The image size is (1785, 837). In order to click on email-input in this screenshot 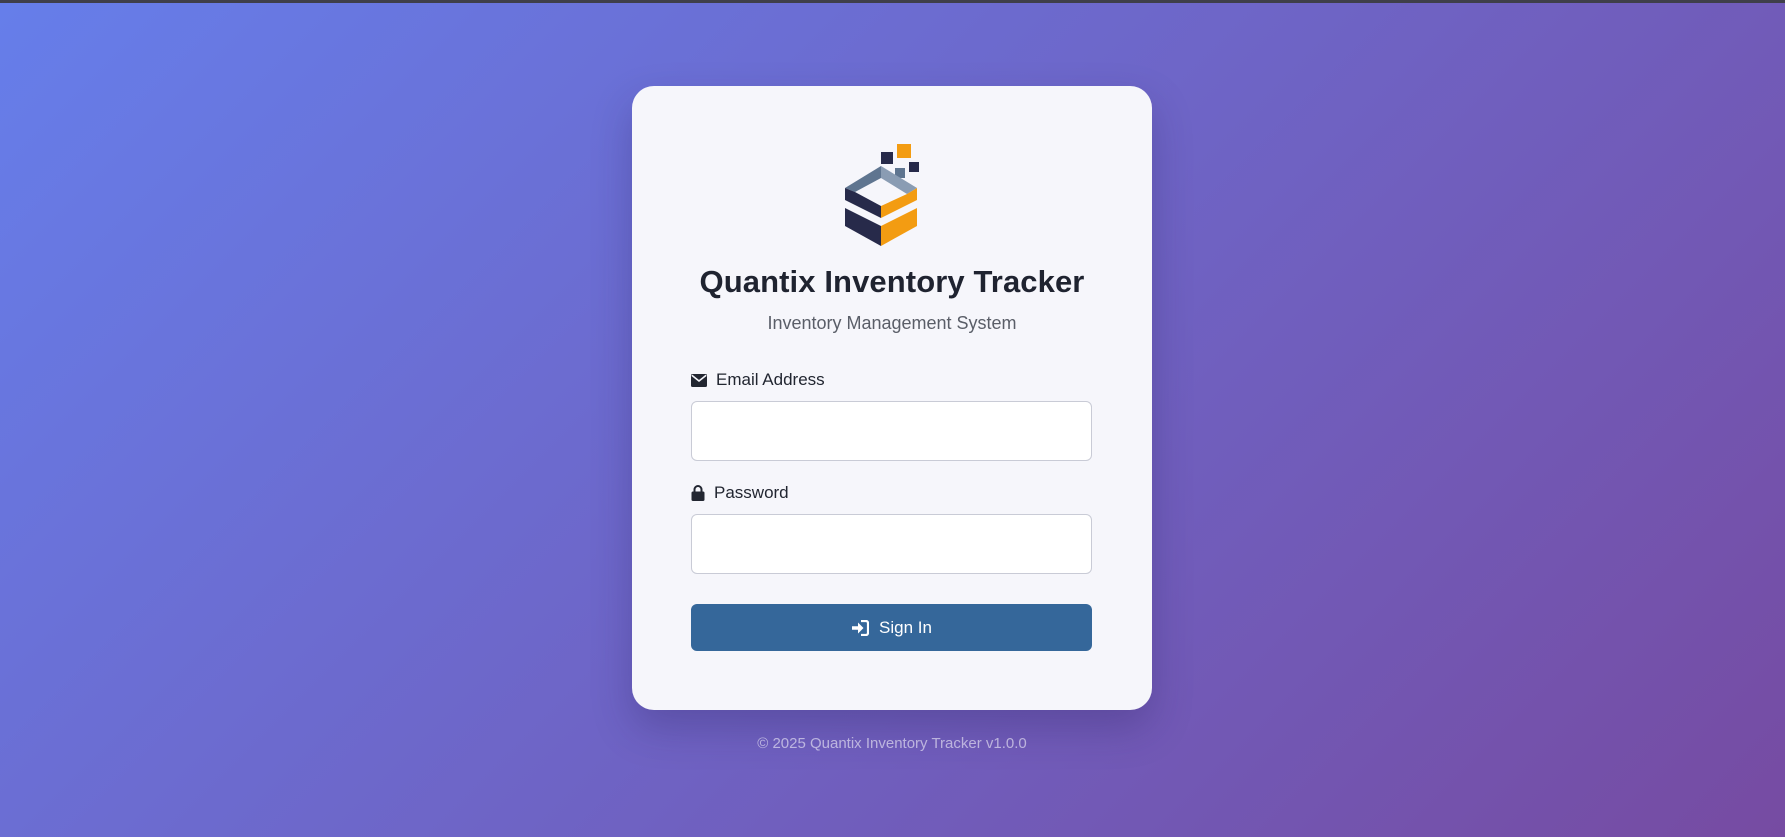, I will do `click(891, 431)`.